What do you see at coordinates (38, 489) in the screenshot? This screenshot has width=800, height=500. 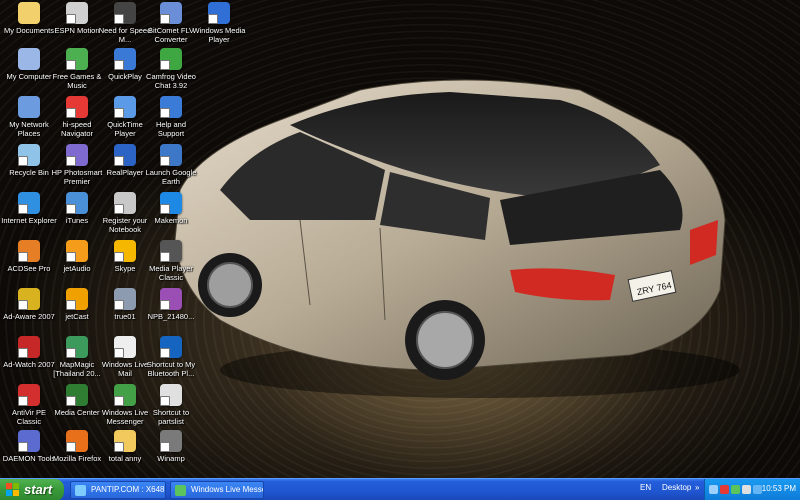 I see `start-label: start` at bounding box center [38, 489].